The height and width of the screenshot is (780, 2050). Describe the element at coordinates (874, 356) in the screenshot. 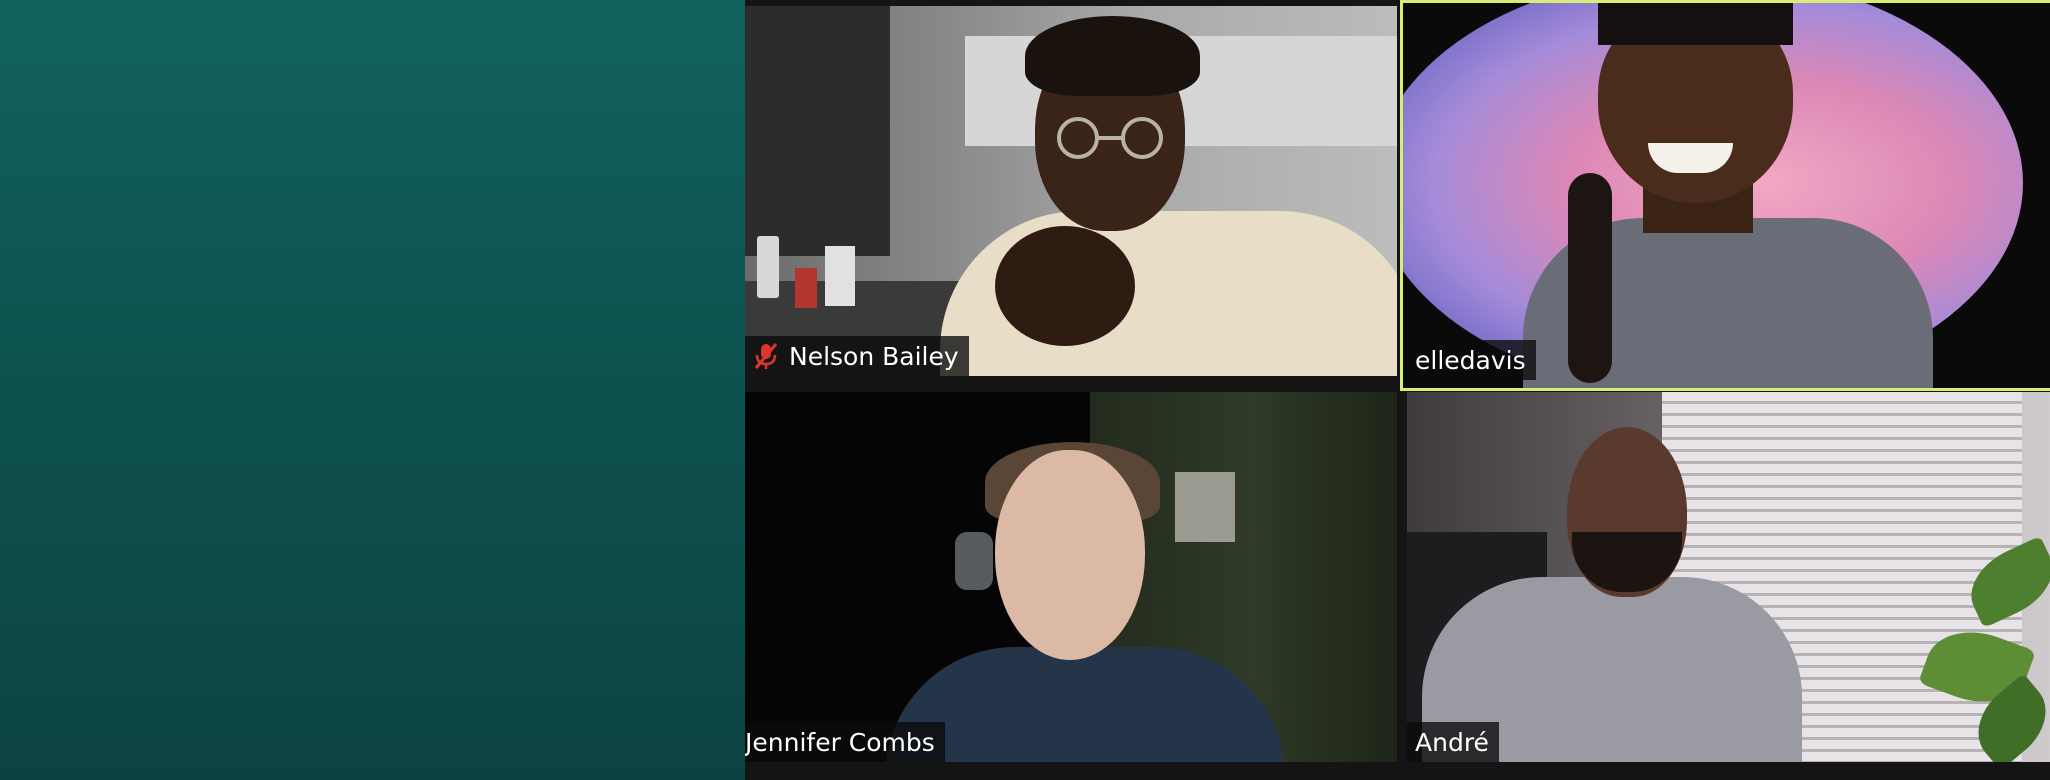

I see `participant-name: Nelson Bailey` at that location.